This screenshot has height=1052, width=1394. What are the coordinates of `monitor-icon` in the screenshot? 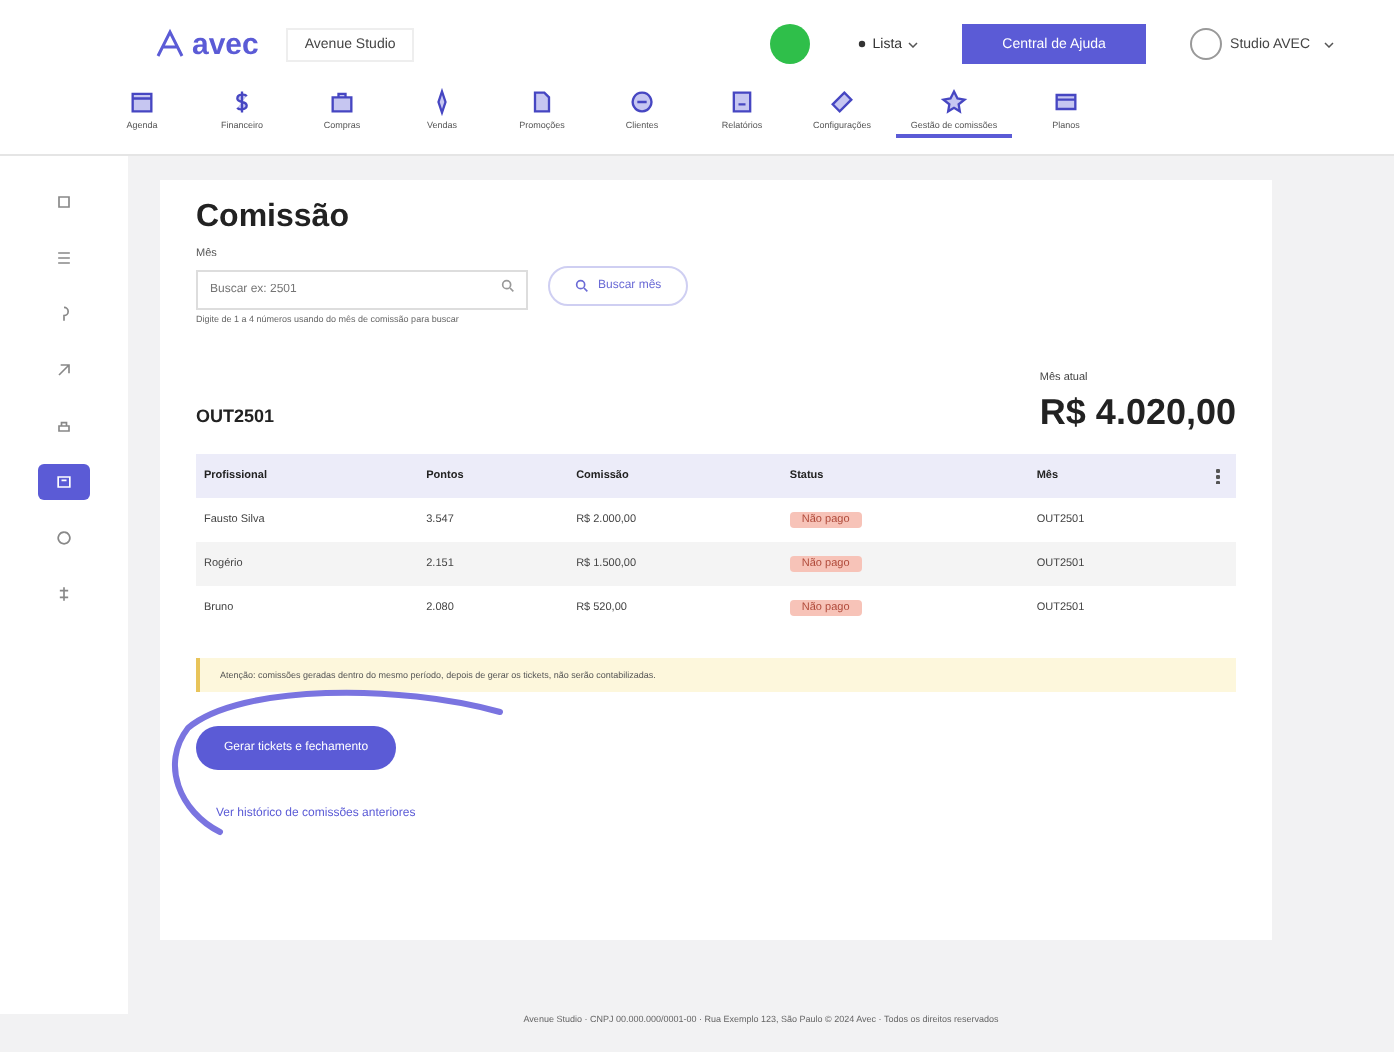 It's located at (64, 482).